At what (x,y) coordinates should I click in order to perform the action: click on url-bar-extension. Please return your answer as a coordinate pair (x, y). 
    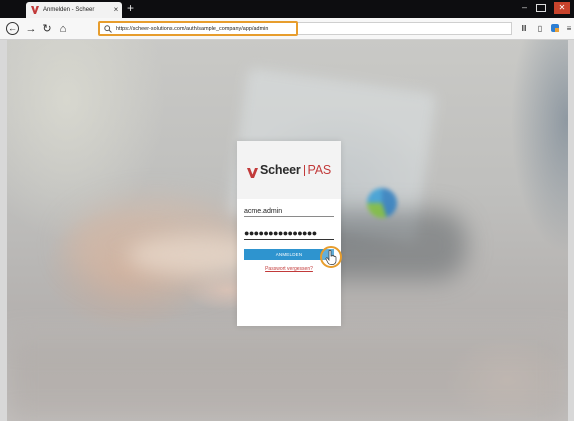
    Looking at the image, I should click on (404, 28).